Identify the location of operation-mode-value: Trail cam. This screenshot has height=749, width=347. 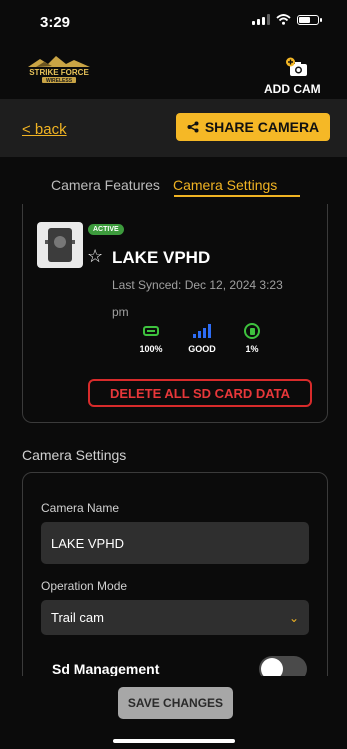
(77, 617).